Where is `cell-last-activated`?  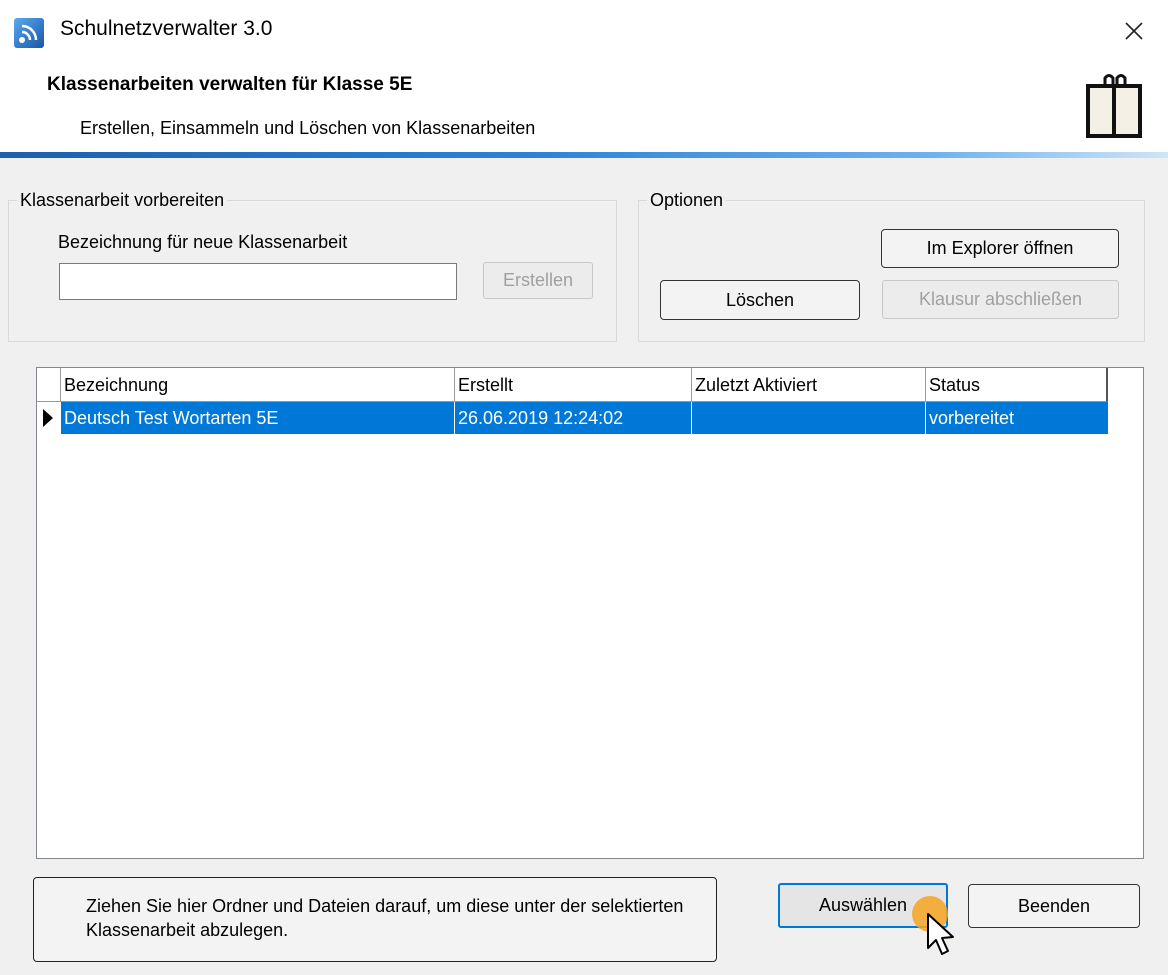
cell-last-activated is located at coordinates (809, 418).